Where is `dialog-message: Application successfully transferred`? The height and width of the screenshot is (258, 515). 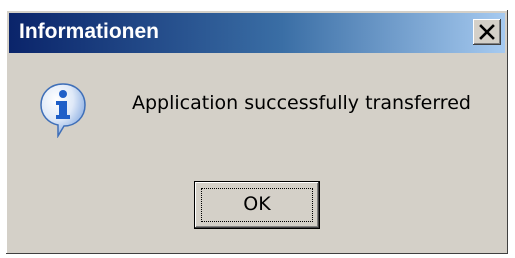
dialog-message: Application successfully transferred is located at coordinates (301, 103).